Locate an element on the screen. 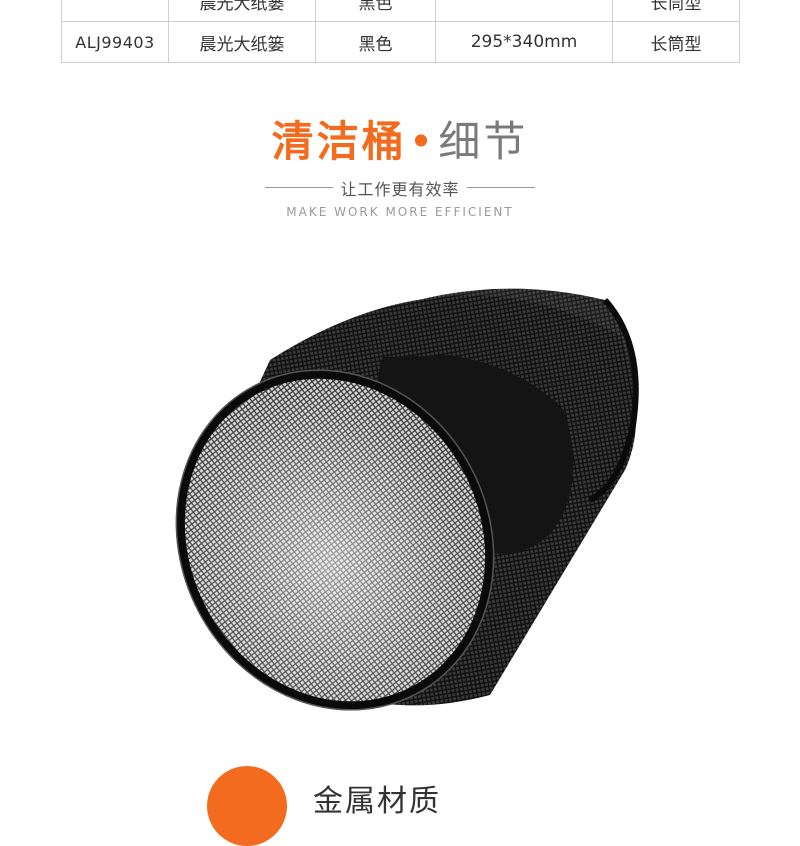 The image size is (800, 846). table-row: ALJ99403 晨光大纸篓 黑色 295*340mm 长筒型 is located at coordinates (400, 42).